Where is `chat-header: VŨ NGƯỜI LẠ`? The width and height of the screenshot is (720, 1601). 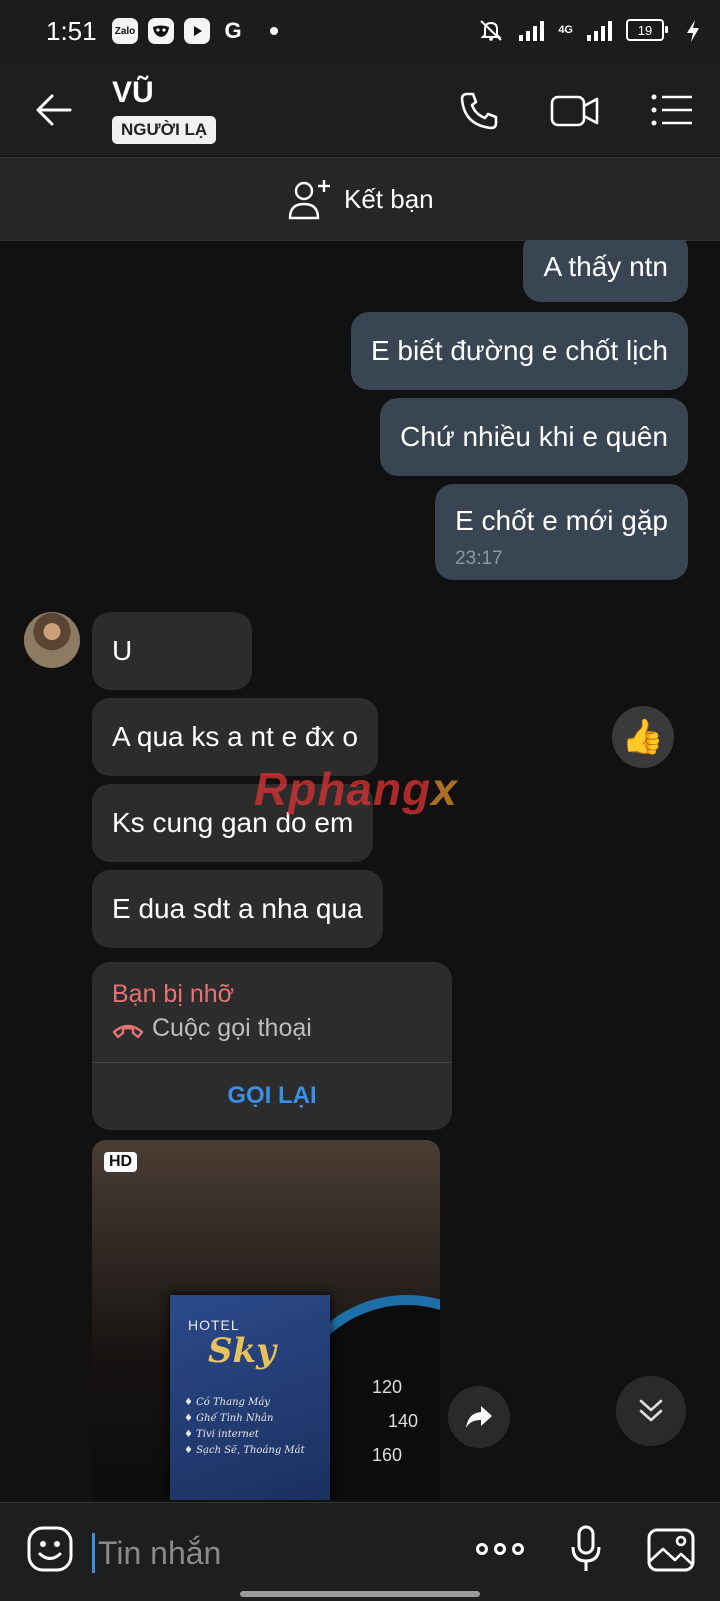 chat-header: VŨ NGƯỜI LẠ is located at coordinates (360, 110).